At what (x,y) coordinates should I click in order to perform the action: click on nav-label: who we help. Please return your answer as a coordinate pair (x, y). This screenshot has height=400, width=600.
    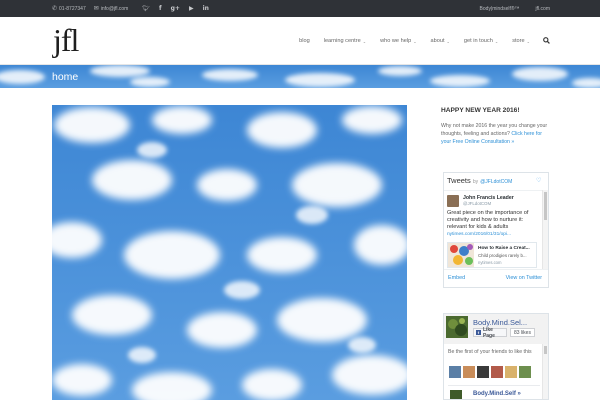
    Looking at the image, I should click on (396, 41).